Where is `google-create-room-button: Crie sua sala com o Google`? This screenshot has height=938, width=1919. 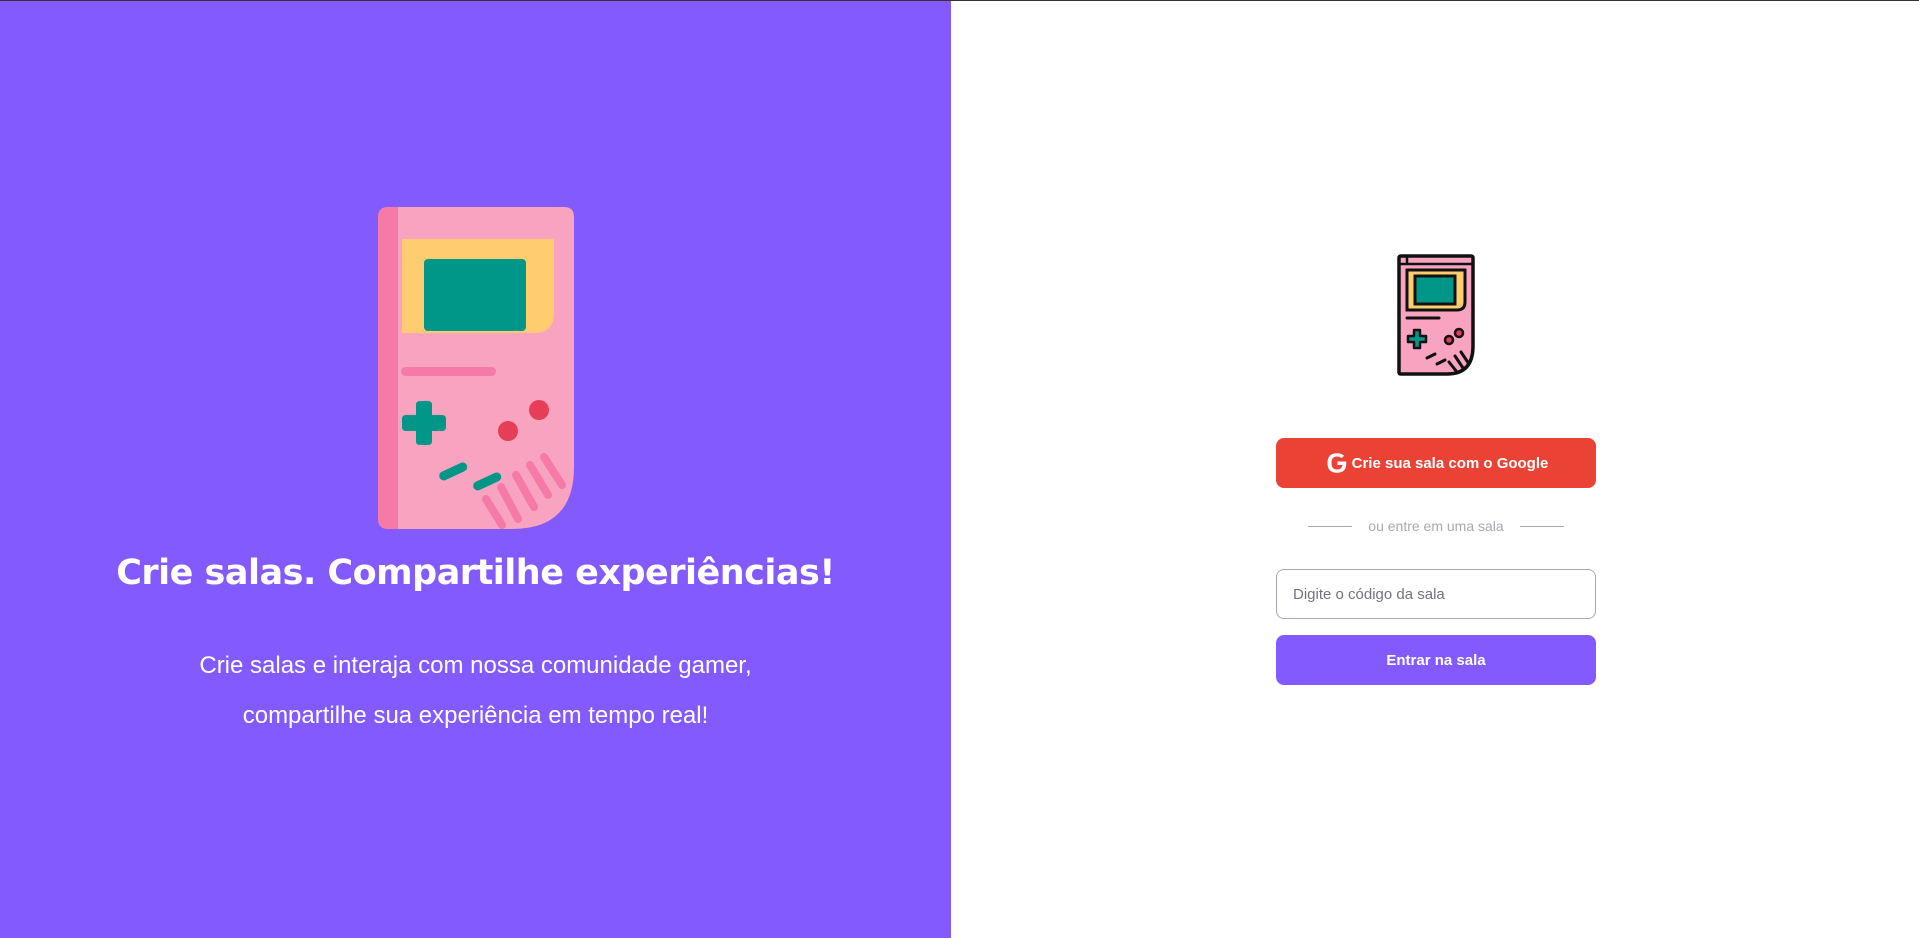 google-create-room-button: Crie sua sala com o Google is located at coordinates (1436, 463).